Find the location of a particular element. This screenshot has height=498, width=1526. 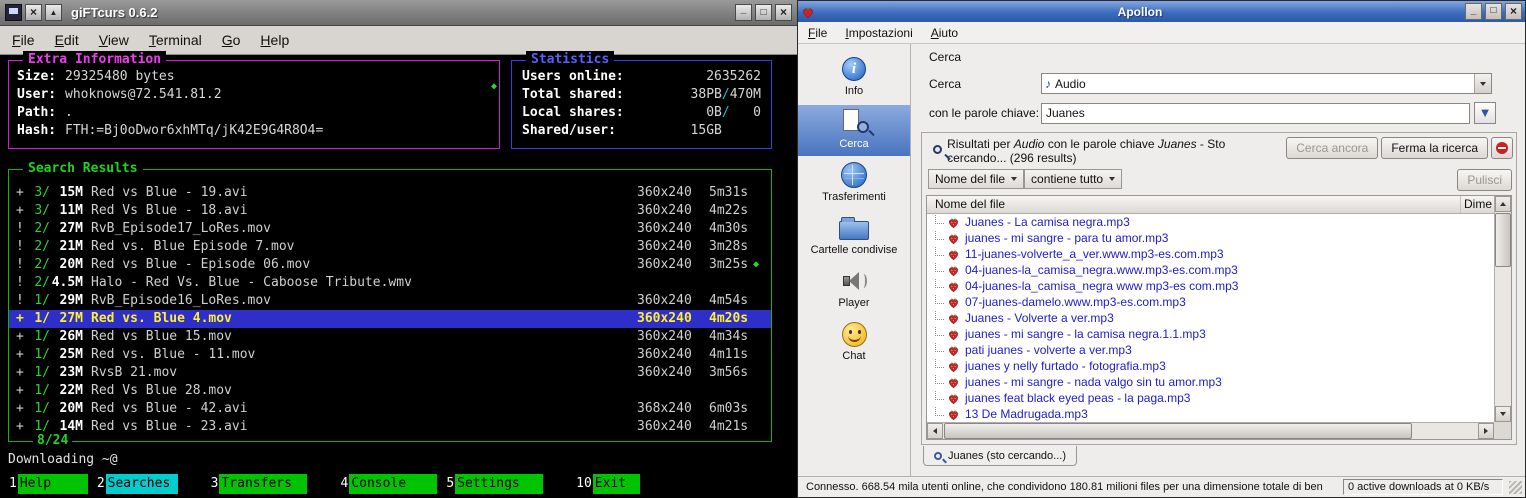

combo-arrow-button is located at coordinates (1482, 83).